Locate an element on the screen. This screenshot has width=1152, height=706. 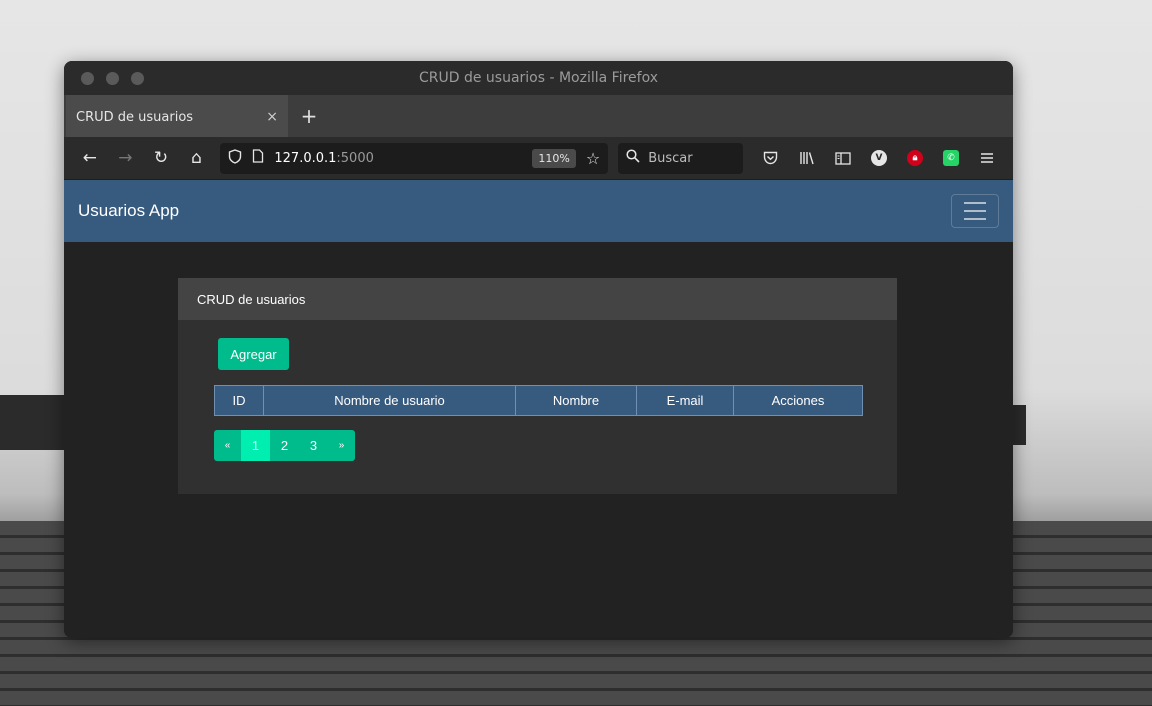
card-header: CRUD de usuarios is located at coordinates (537, 299).